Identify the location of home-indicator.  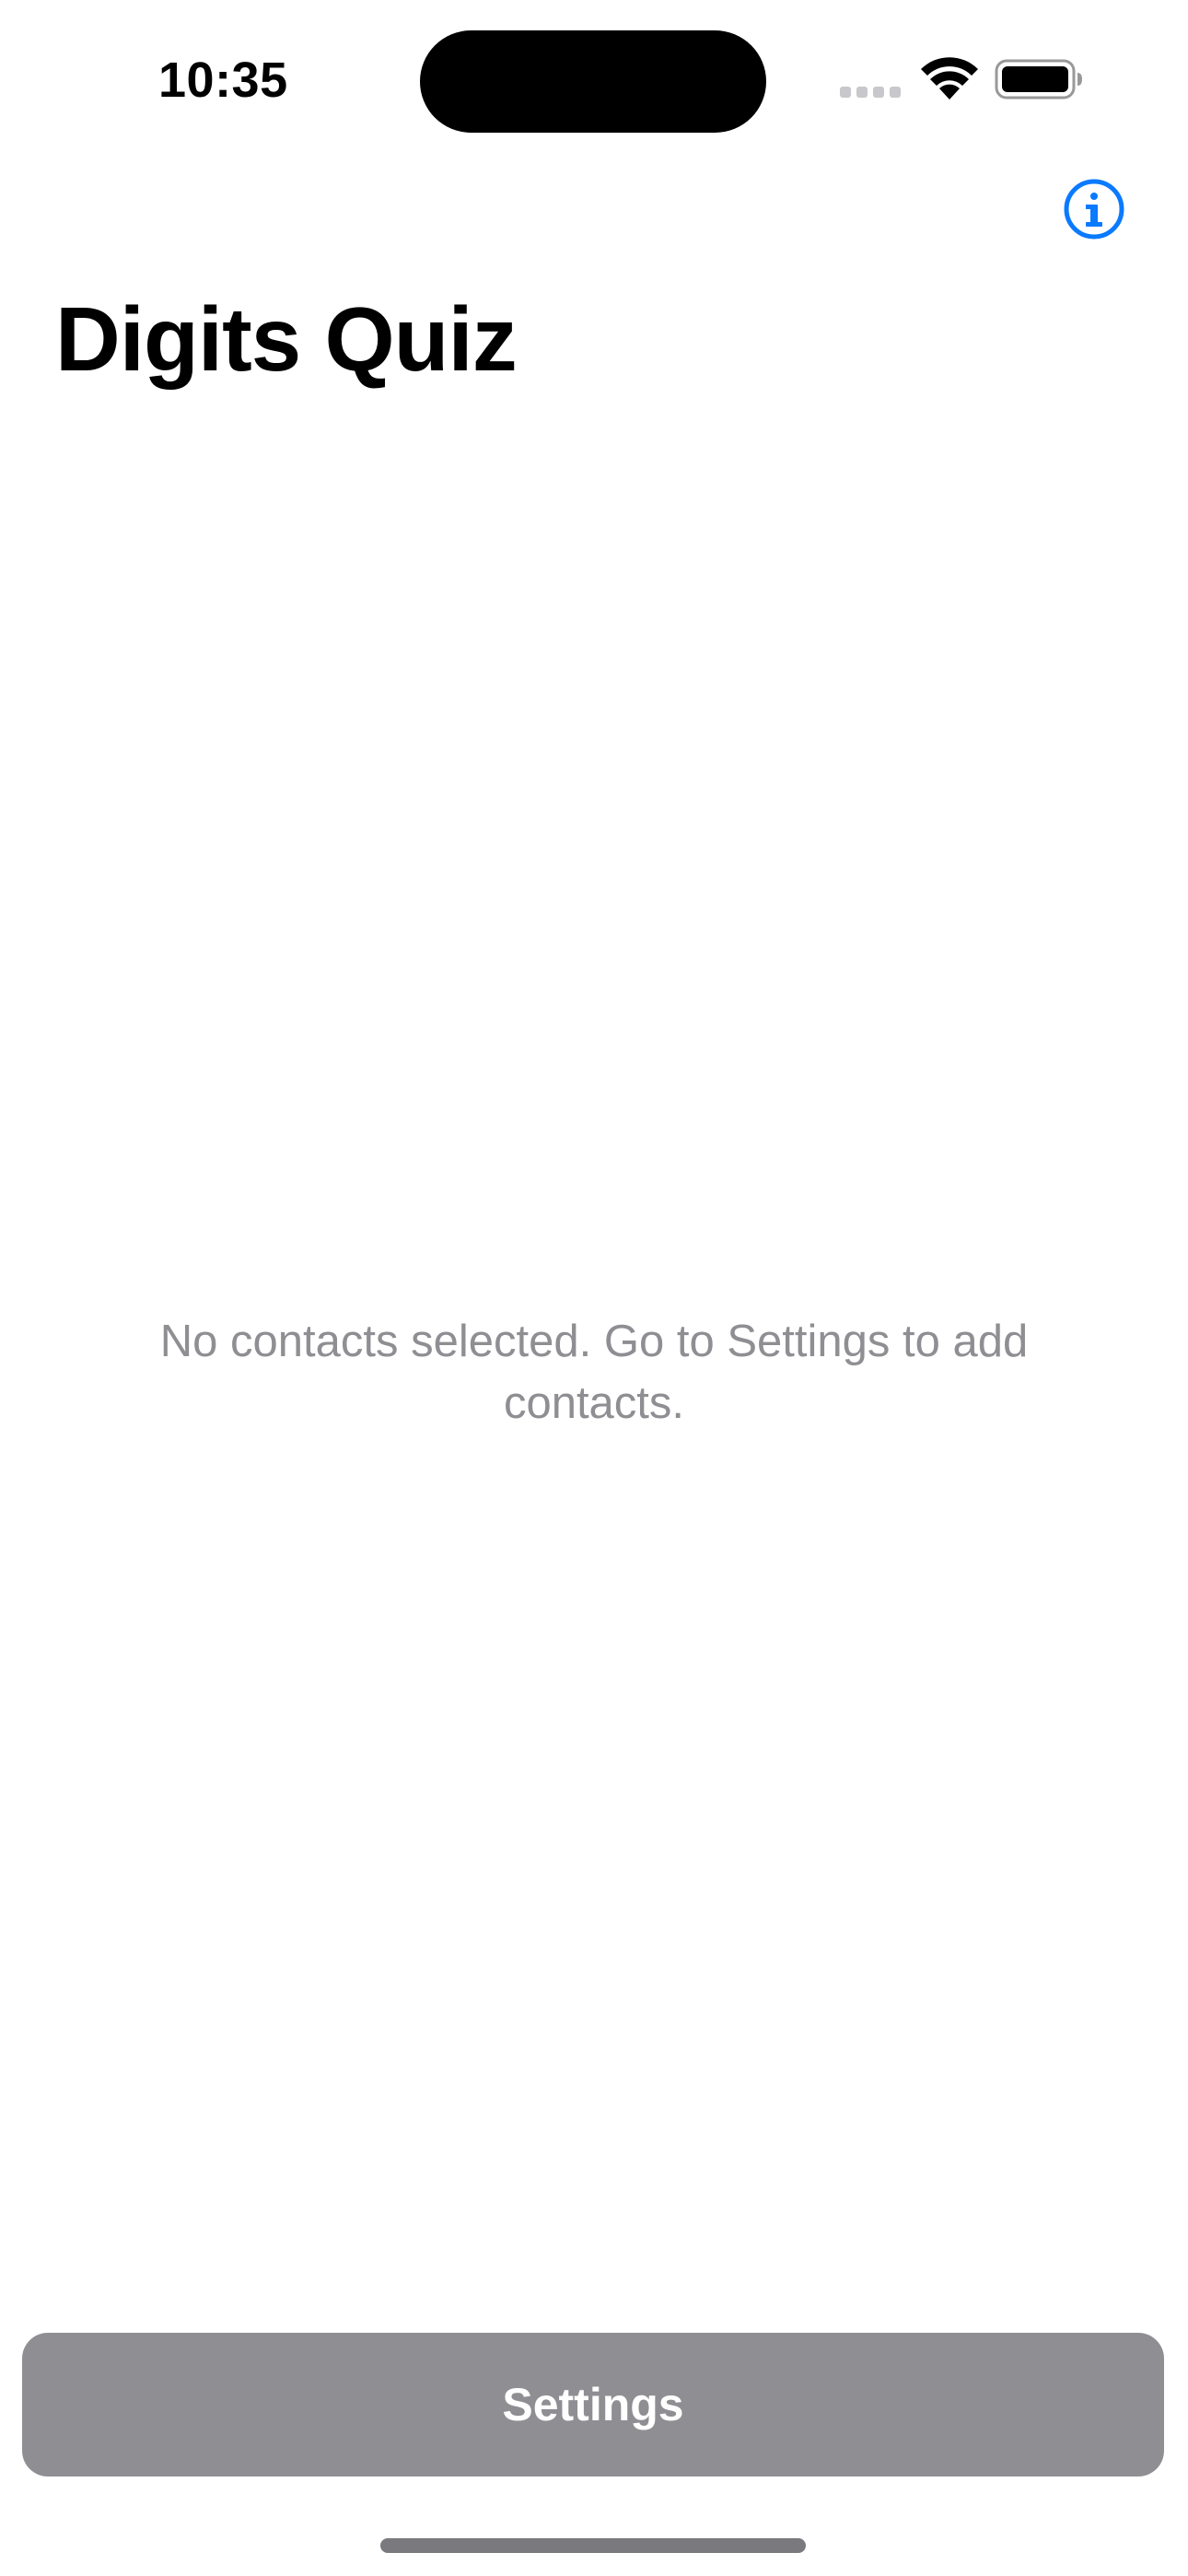
(593, 2545).